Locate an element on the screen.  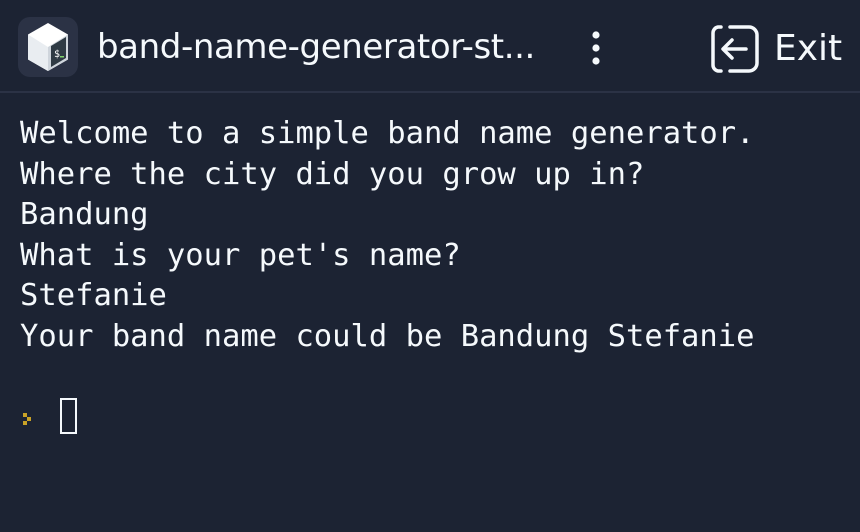
console-input-prompt is located at coordinates (70, 419).